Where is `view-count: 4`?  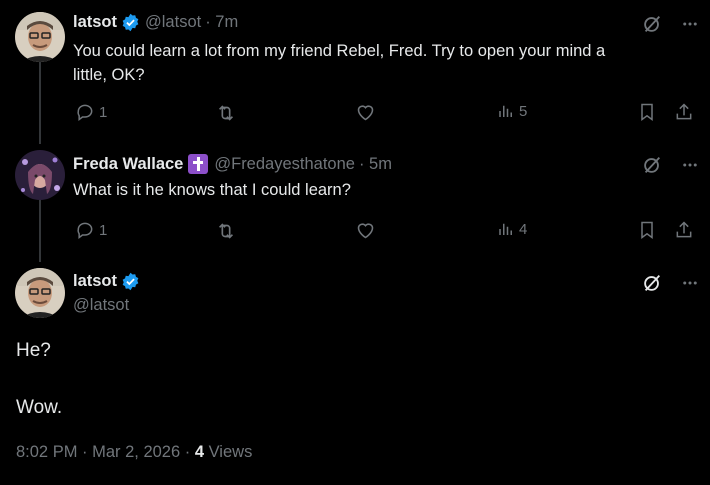
view-count: 4 is located at coordinates (523, 229).